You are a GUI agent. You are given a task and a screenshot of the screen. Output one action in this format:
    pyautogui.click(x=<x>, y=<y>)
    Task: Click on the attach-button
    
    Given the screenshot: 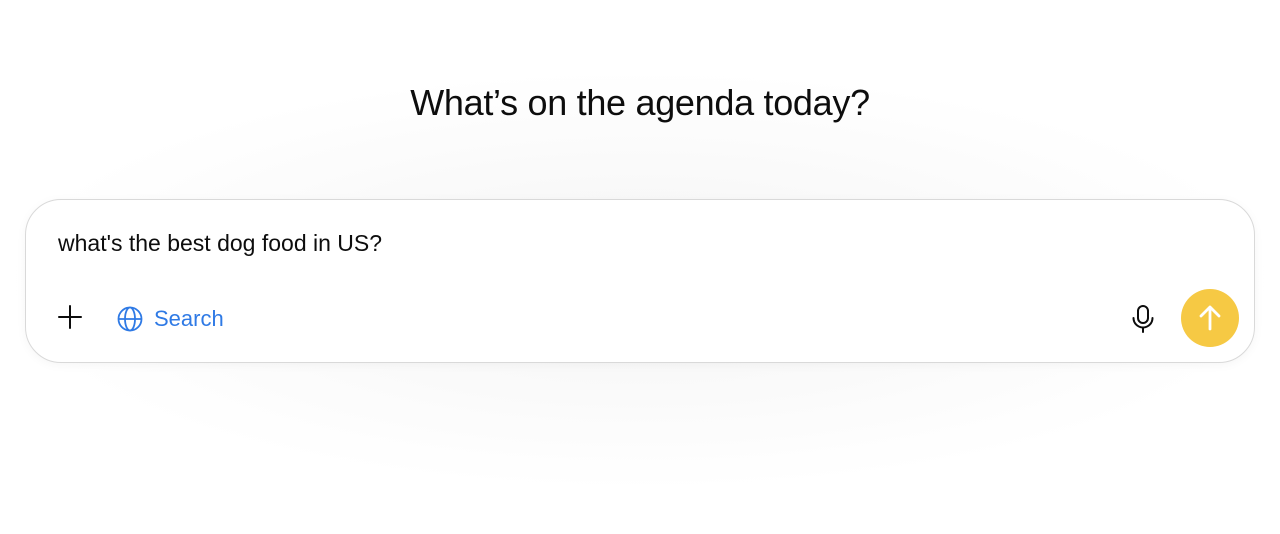 What is the action you would take?
    pyautogui.click(x=70, y=319)
    